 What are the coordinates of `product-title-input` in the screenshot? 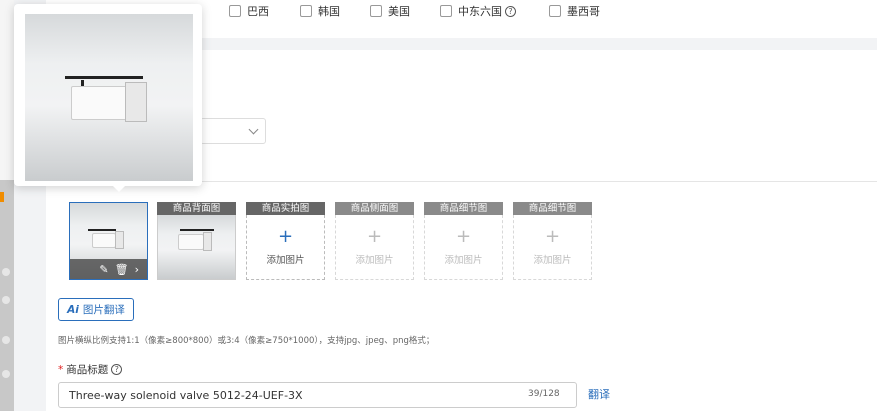 It's located at (317, 395).